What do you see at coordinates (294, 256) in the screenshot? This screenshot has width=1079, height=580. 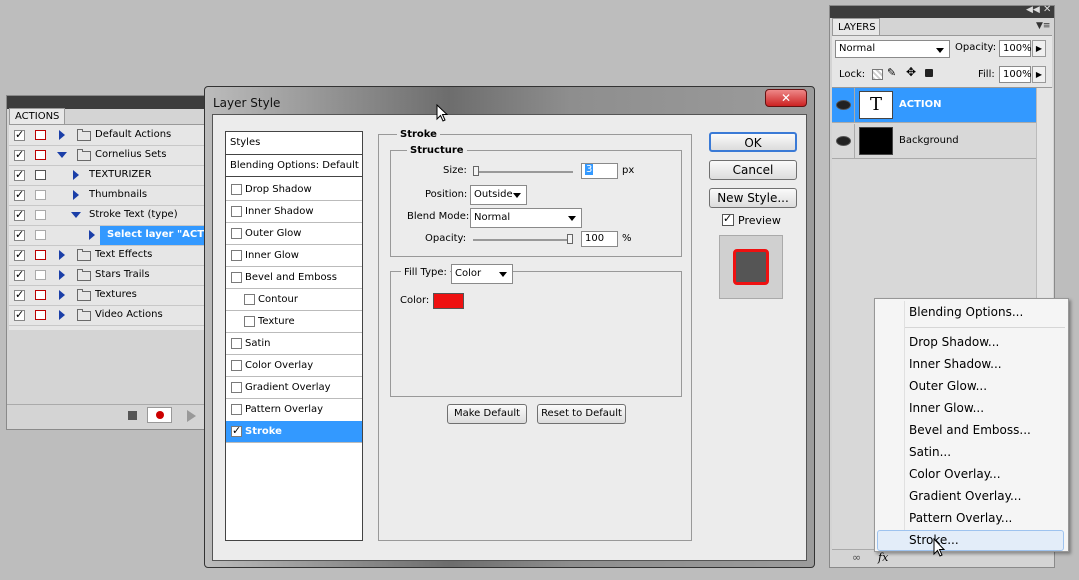 I see `style-item-inner-glow: Inner Glow` at bounding box center [294, 256].